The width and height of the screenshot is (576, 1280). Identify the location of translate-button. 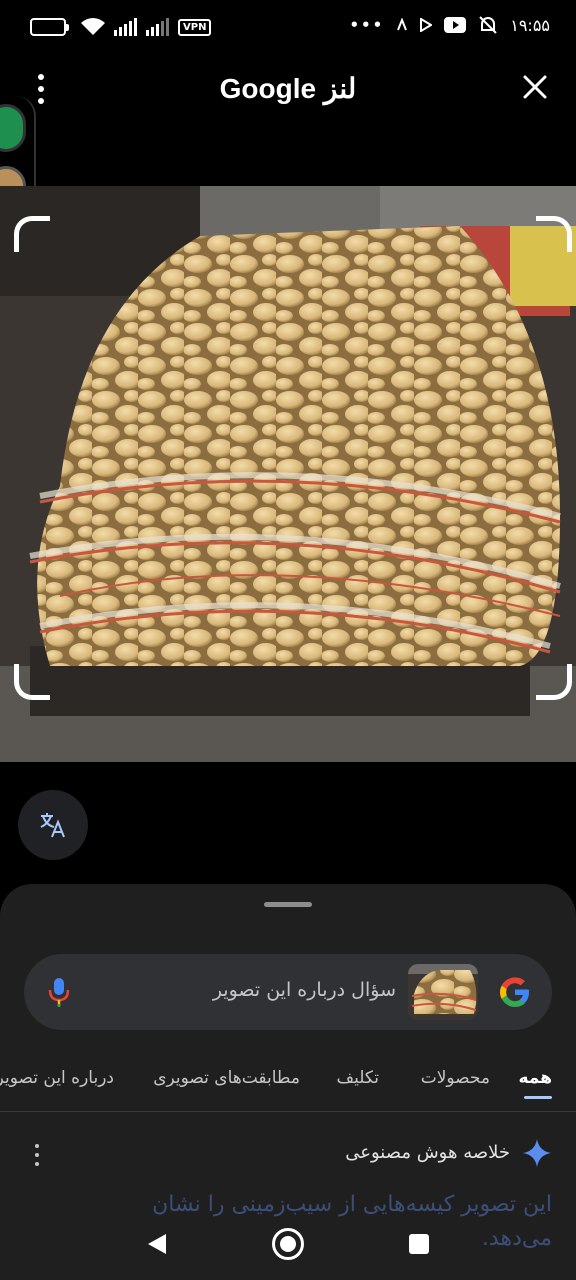
(53, 825).